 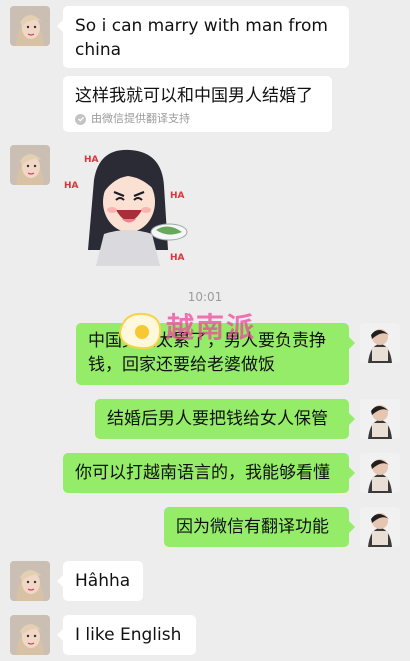 I want to click on message-bubble: So i can marry with man from china, so click(x=203, y=37).